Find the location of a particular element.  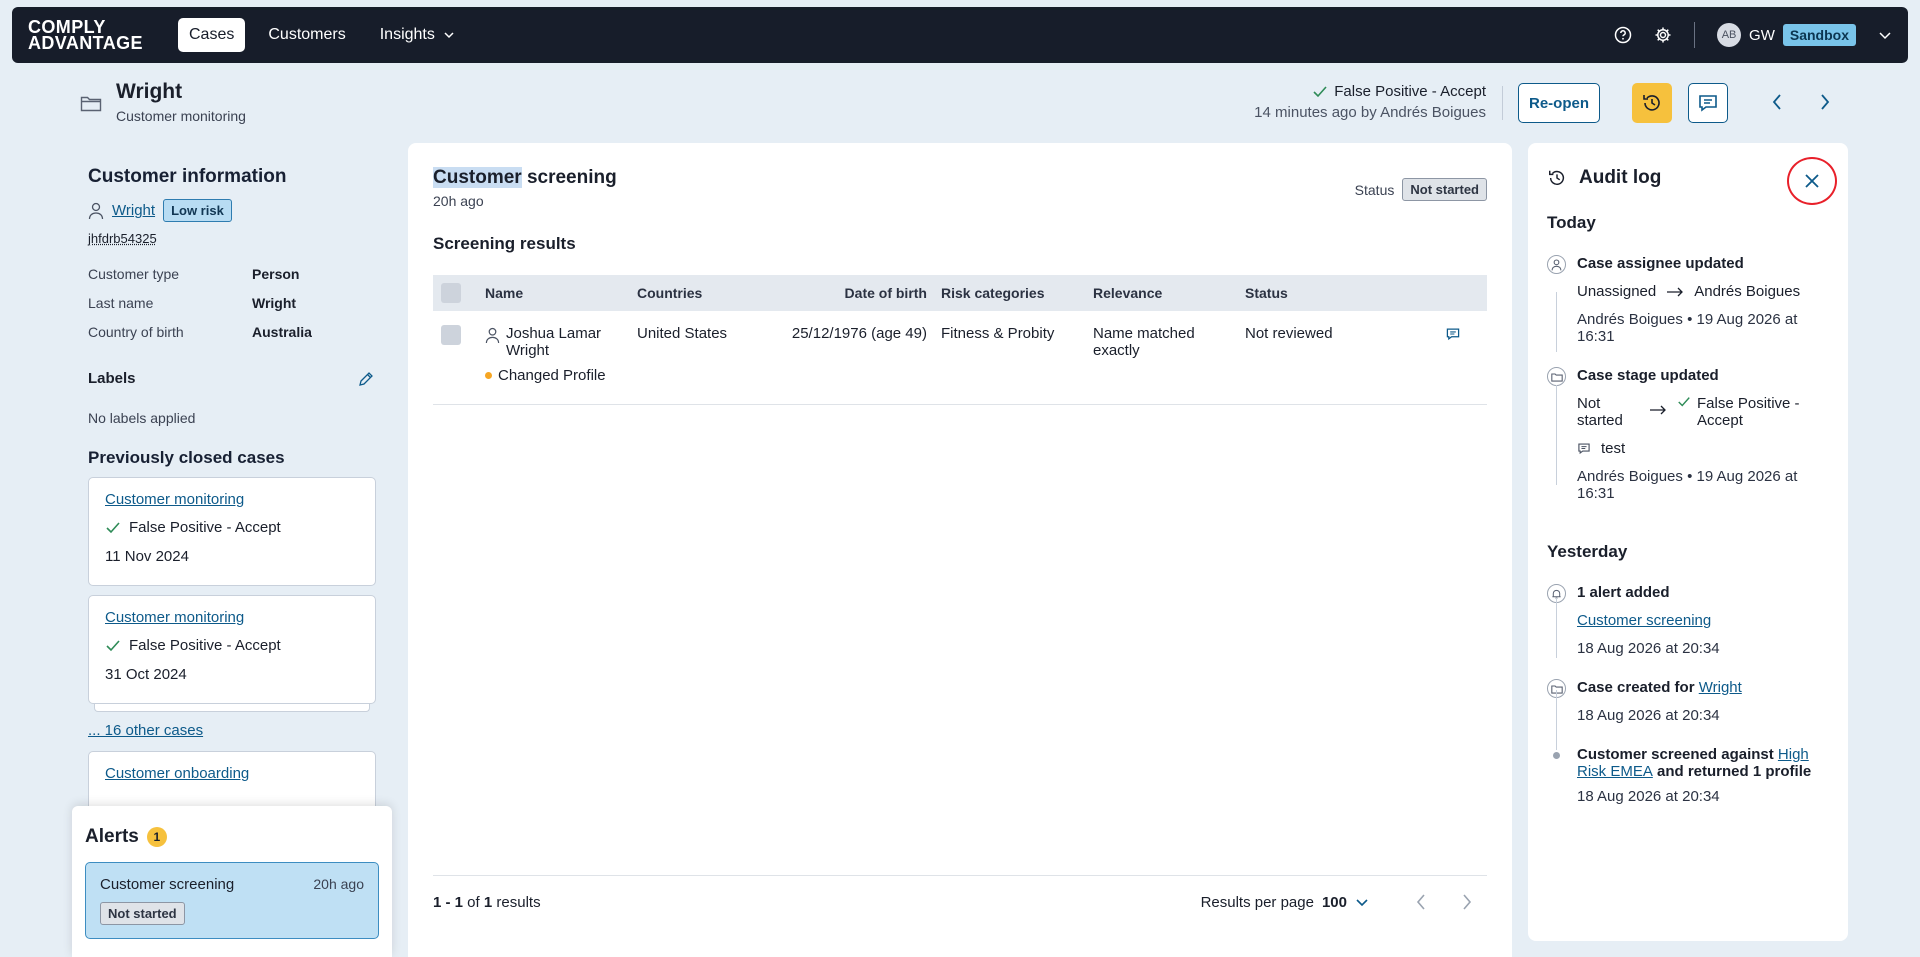

user-menu: AB GW Sandbox is located at coordinates (1804, 35).